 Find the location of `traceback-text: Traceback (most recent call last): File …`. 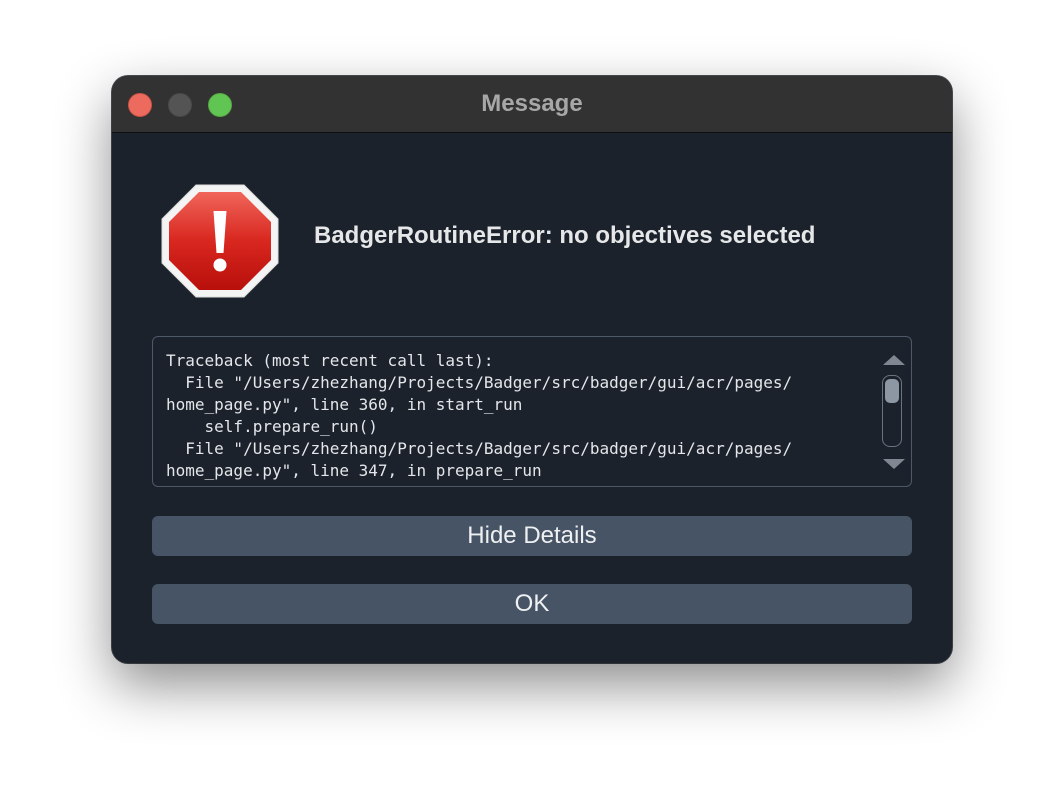

traceback-text: Traceback (most recent call last): File … is located at coordinates (521, 416).